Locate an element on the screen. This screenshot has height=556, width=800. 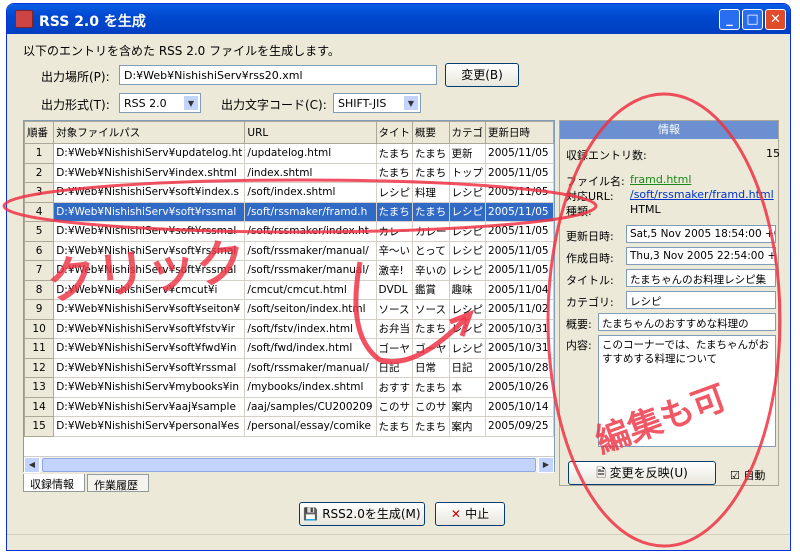
scroll-thumb is located at coordinates (289, 465).